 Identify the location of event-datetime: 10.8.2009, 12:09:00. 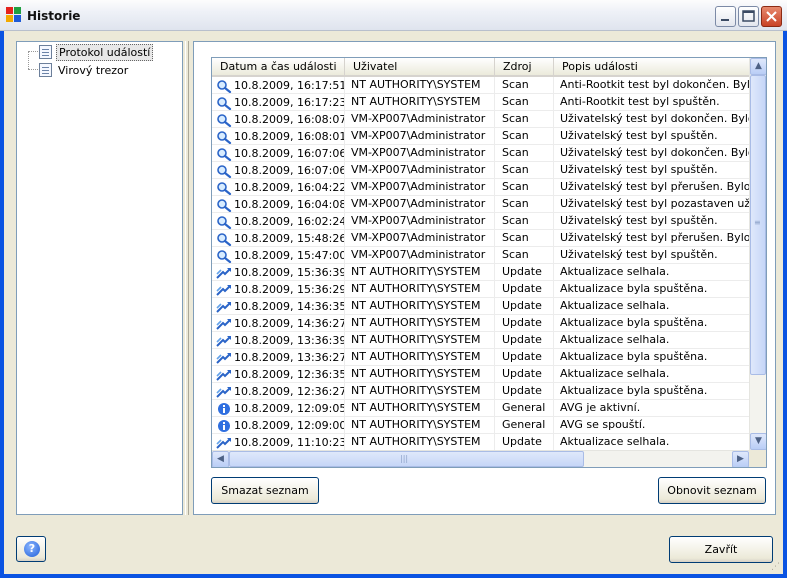
(289, 425).